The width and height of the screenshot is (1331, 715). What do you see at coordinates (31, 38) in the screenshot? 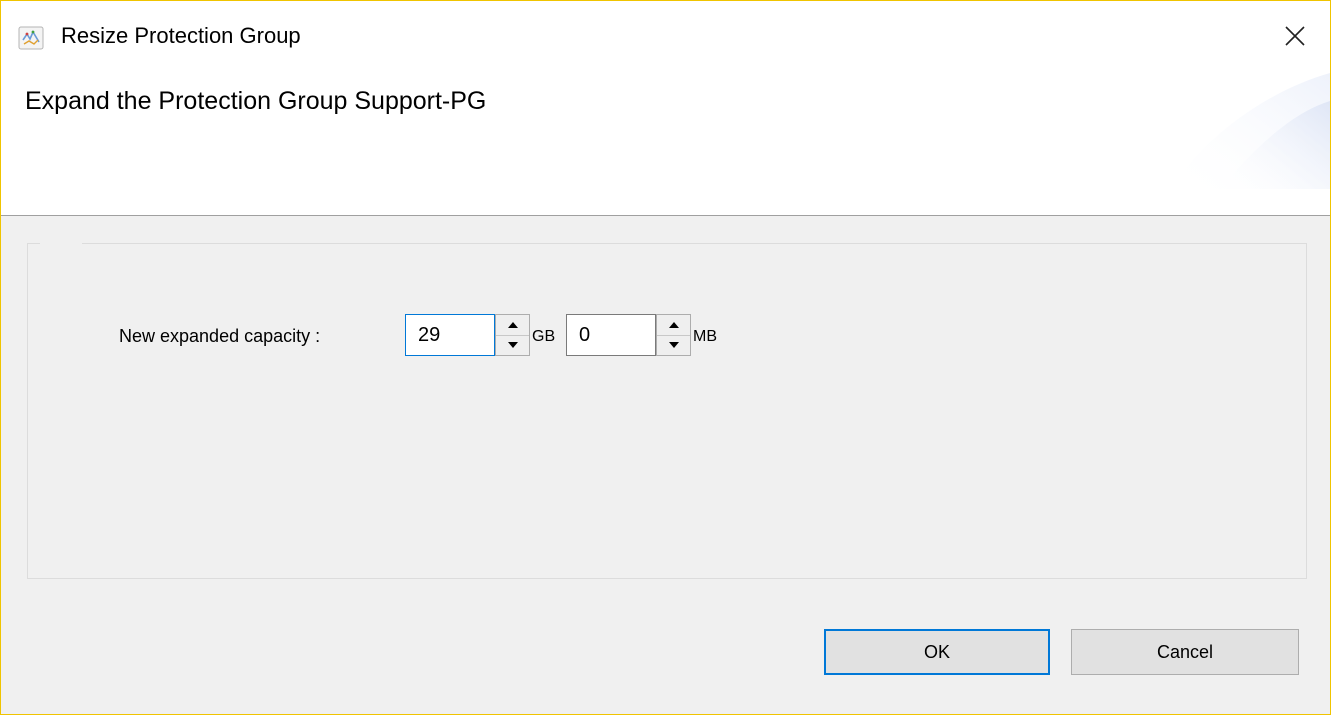
I see `app-icon` at bounding box center [31, 38].